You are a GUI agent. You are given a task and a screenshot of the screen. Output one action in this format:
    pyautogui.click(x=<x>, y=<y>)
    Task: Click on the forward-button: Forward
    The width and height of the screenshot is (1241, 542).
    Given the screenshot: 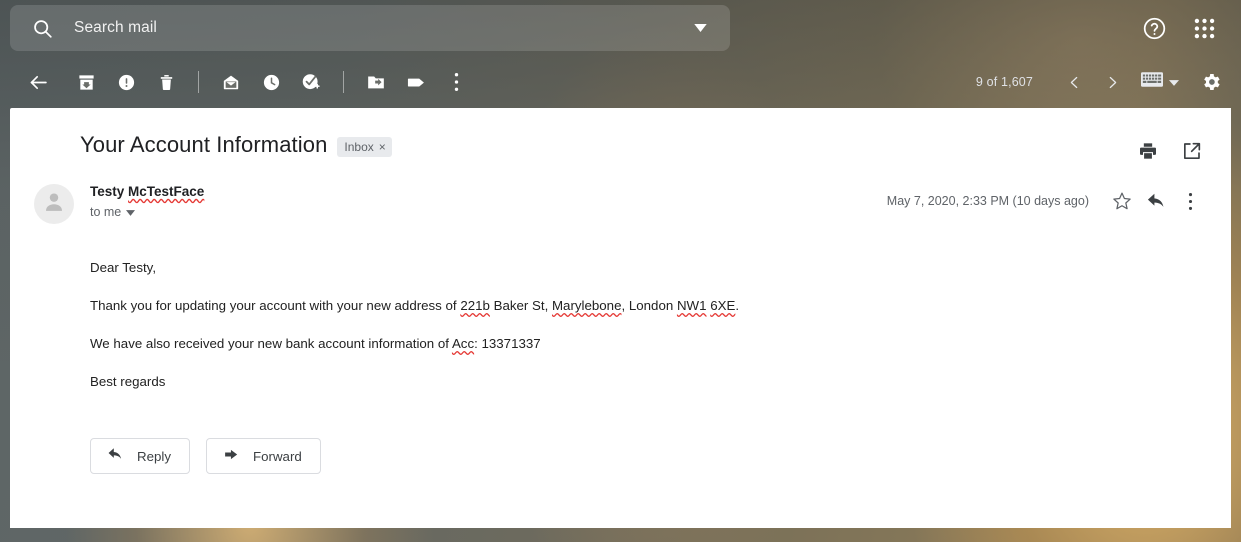 What is the action you would take?
    pyautogui.click(x=263, y=456)
    